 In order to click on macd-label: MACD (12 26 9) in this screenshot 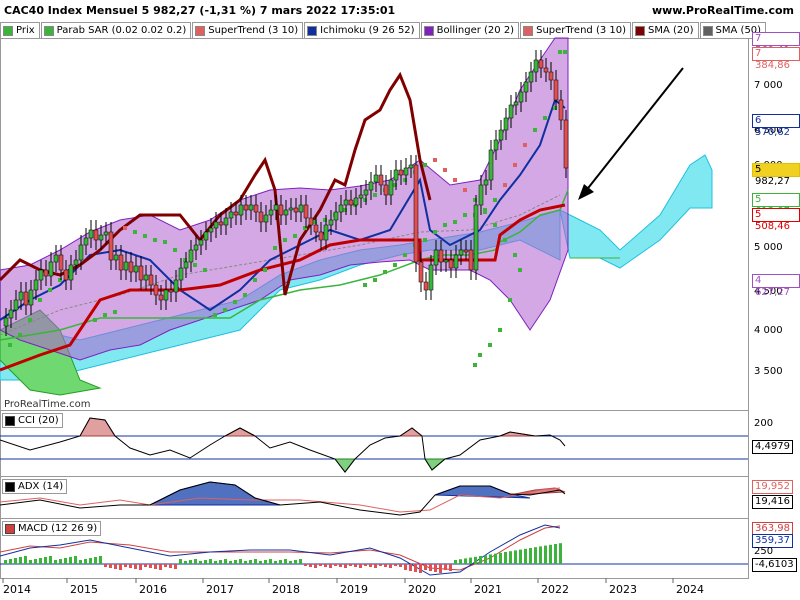, I will do `click(52, 528)`.